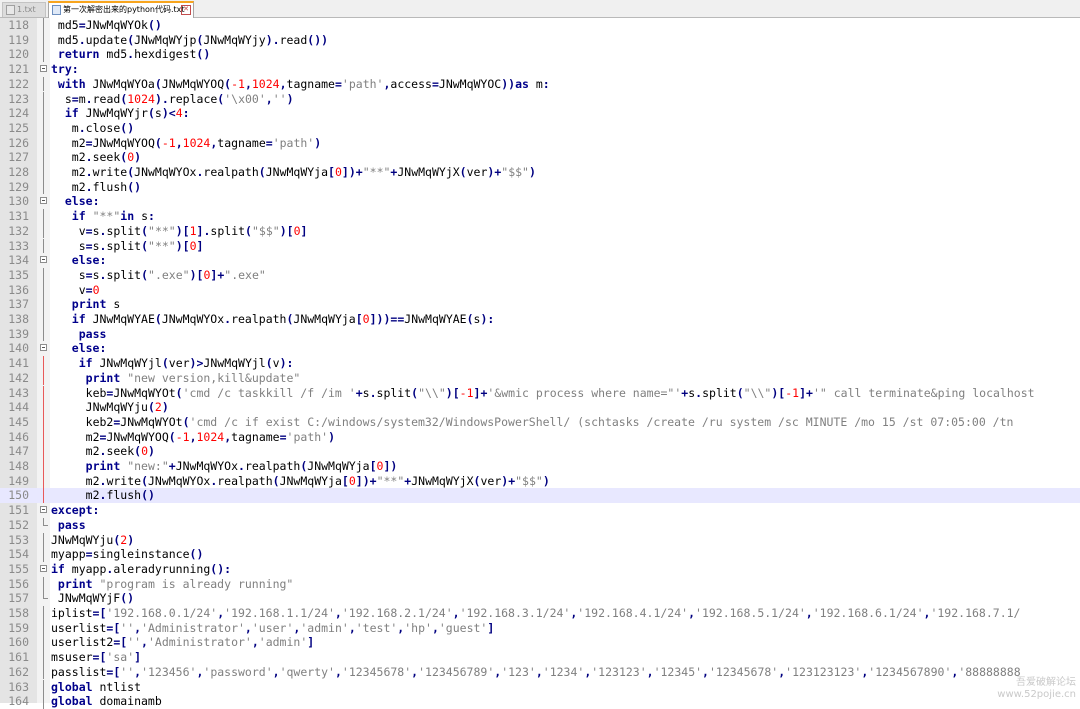 Image resolution: width=1080 pixels, height=709 pixels. I want to click on code-line: 155 if myapp.aleradyrunning():, so click(540, 569).